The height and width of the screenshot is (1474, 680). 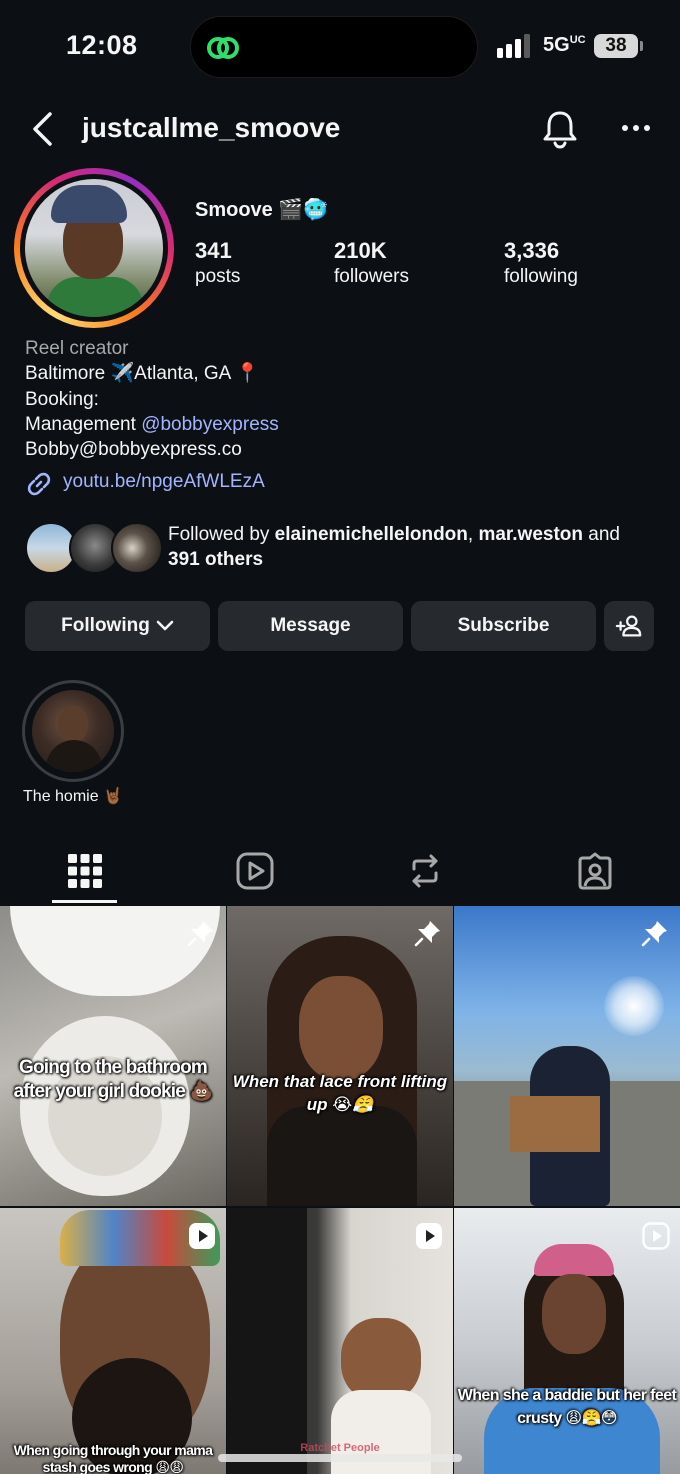 I want to click on profile-avatar, so click(x=94, y=248).